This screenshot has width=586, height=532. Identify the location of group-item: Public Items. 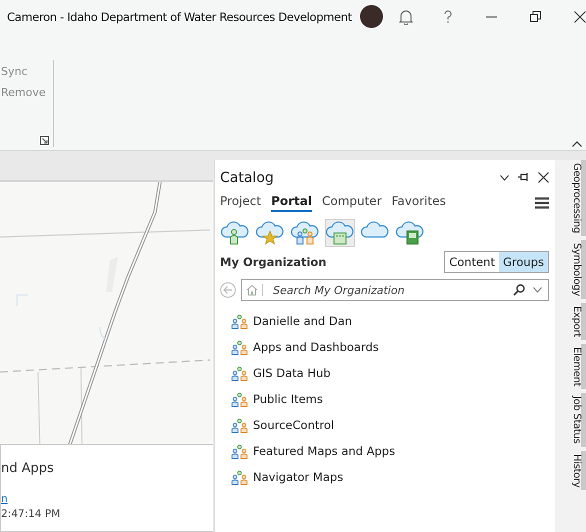
(288, 399).